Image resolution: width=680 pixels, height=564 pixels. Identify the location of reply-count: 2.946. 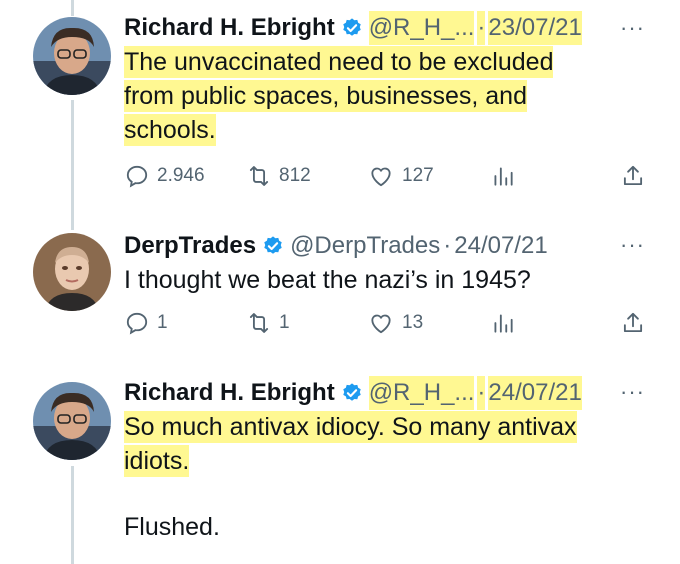
(181, 175).